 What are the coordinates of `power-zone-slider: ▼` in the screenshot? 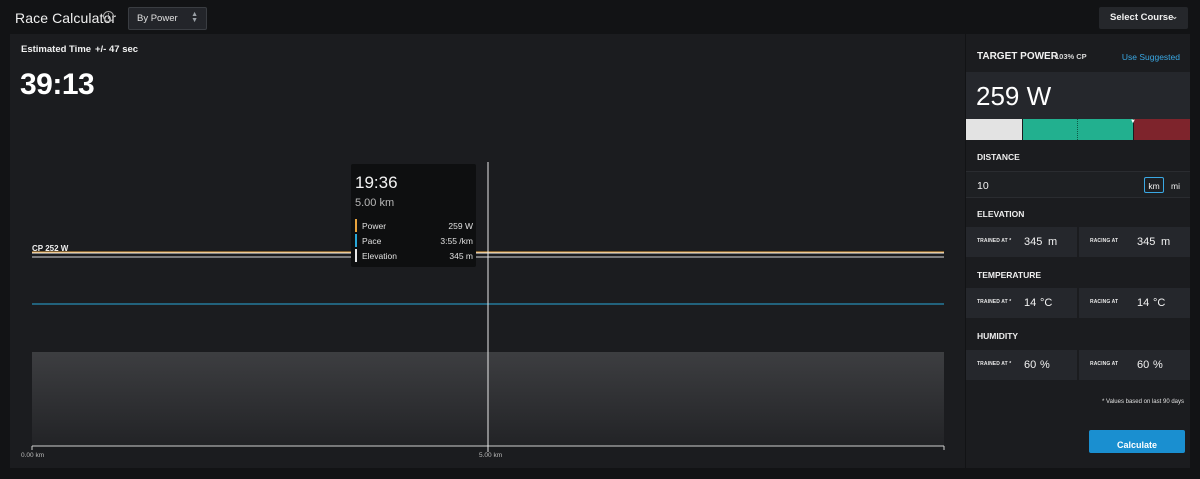 It's located at (1078, 129).